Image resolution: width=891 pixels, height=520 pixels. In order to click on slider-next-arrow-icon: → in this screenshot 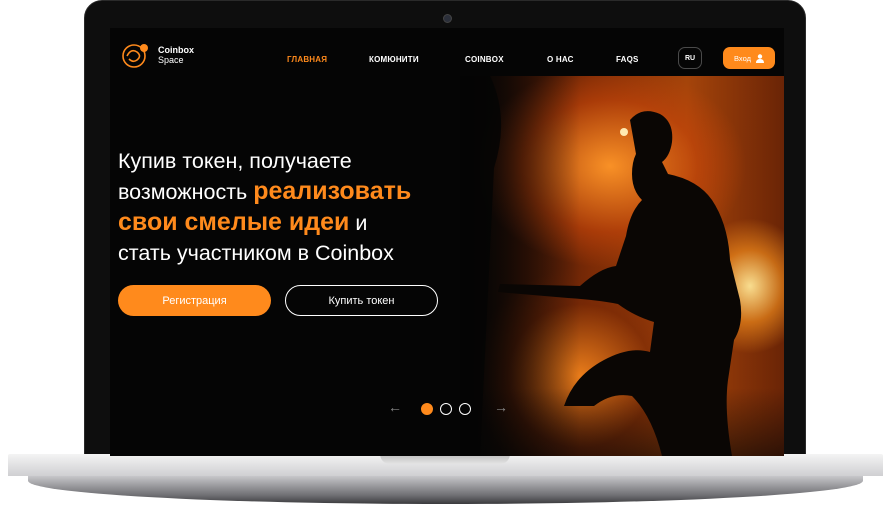, I will do `click(501, 407)`.